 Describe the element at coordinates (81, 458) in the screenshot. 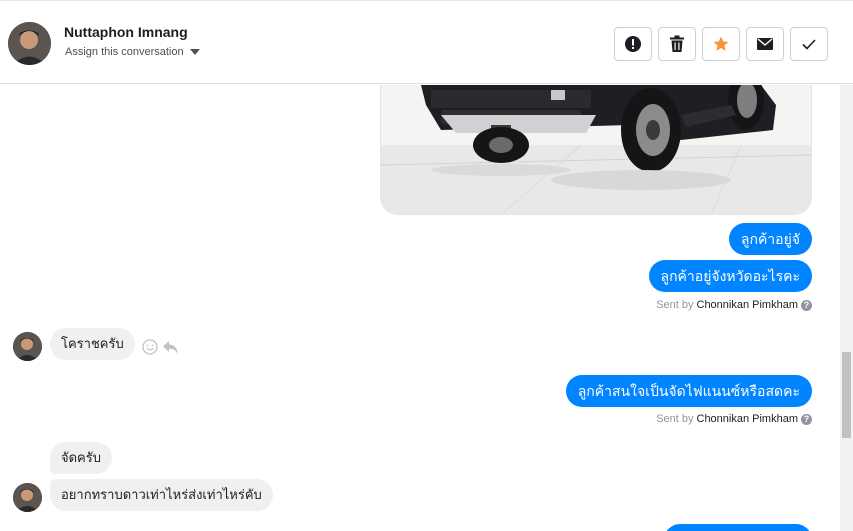

I see `incoming-message: จัดครับ` at that location.